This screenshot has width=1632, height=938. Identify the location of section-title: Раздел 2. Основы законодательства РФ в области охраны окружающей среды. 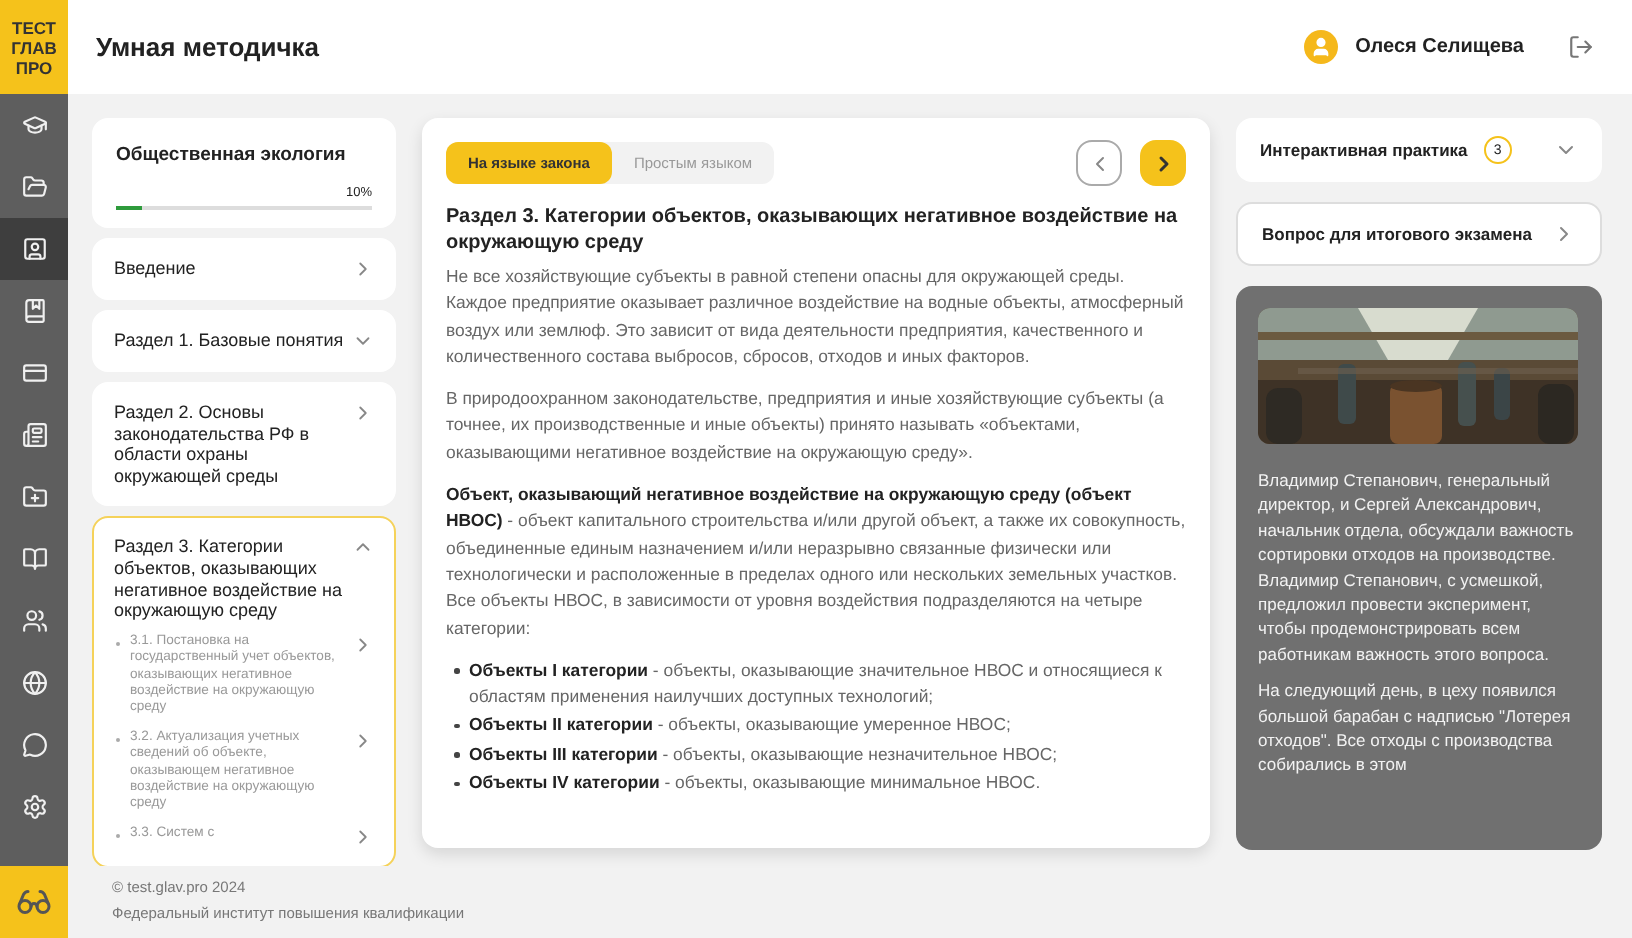
(213, 444).